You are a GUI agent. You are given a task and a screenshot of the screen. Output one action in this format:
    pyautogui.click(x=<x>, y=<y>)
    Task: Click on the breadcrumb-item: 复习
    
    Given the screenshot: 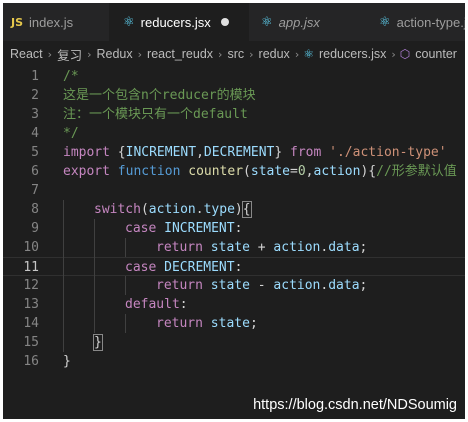 What is the action you would take?
    pyautogui.click(x=69, y=54)
    